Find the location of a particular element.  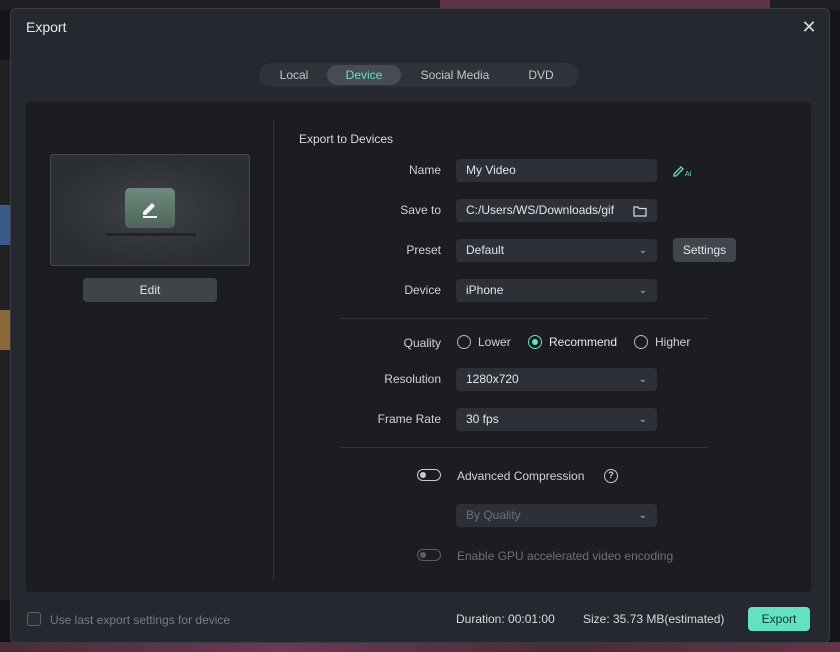

tab-social-media: Social Media is located at coordinates (455, 75).